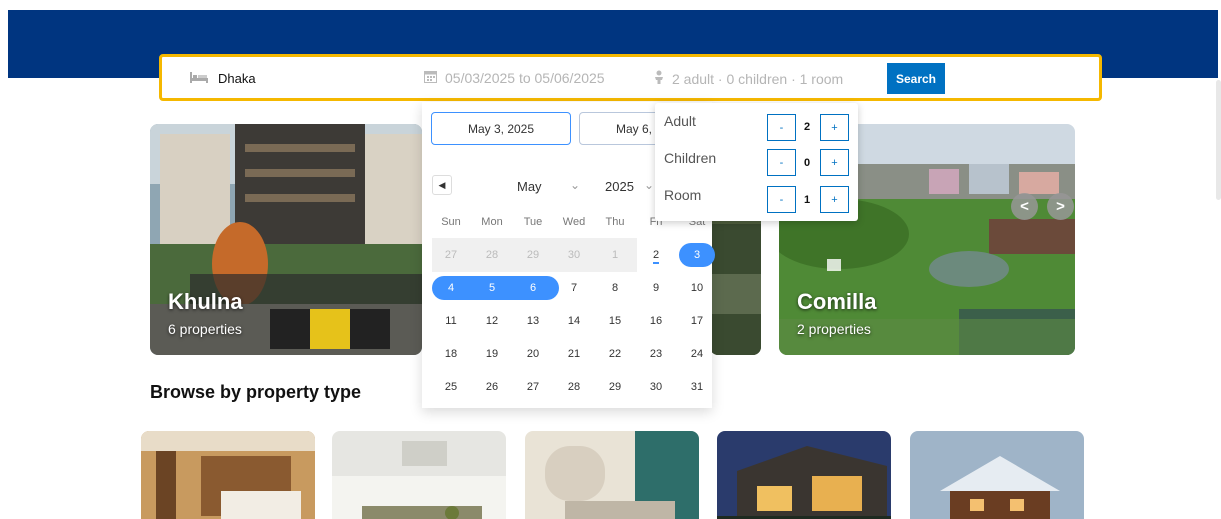 This screenshot has height=519, width=1221. What do you see at coordinates (690, 158) in the screenshot?
I see `children-label: Children` at bounding box center [690, 158].